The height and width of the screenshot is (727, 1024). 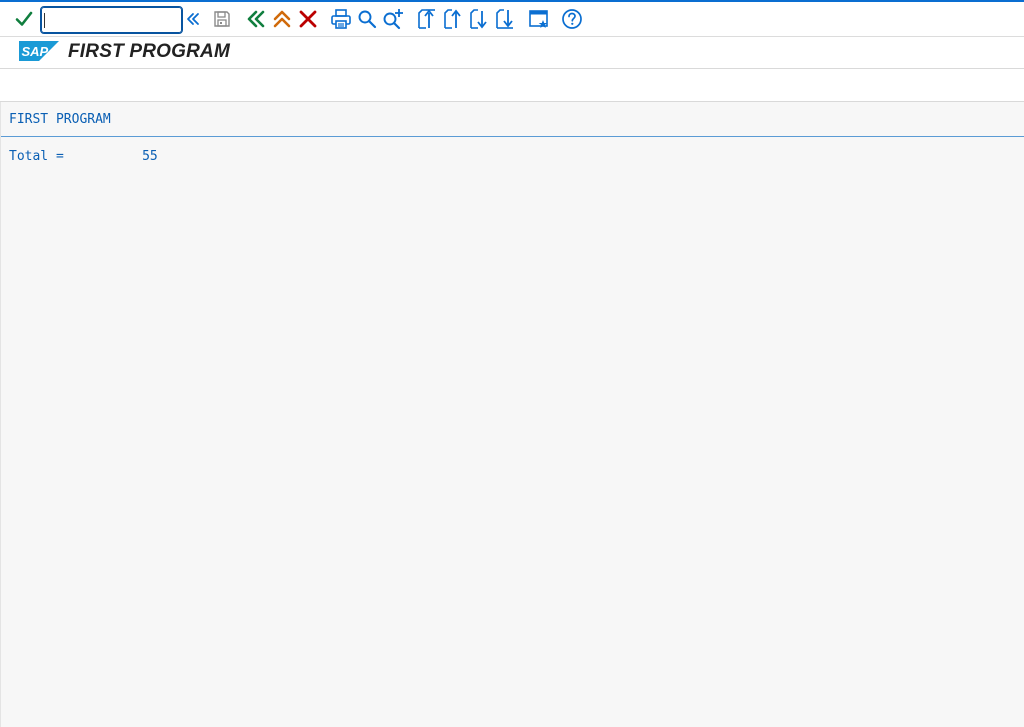 I want to click on total-value: 55, so click(x=150, y=156).